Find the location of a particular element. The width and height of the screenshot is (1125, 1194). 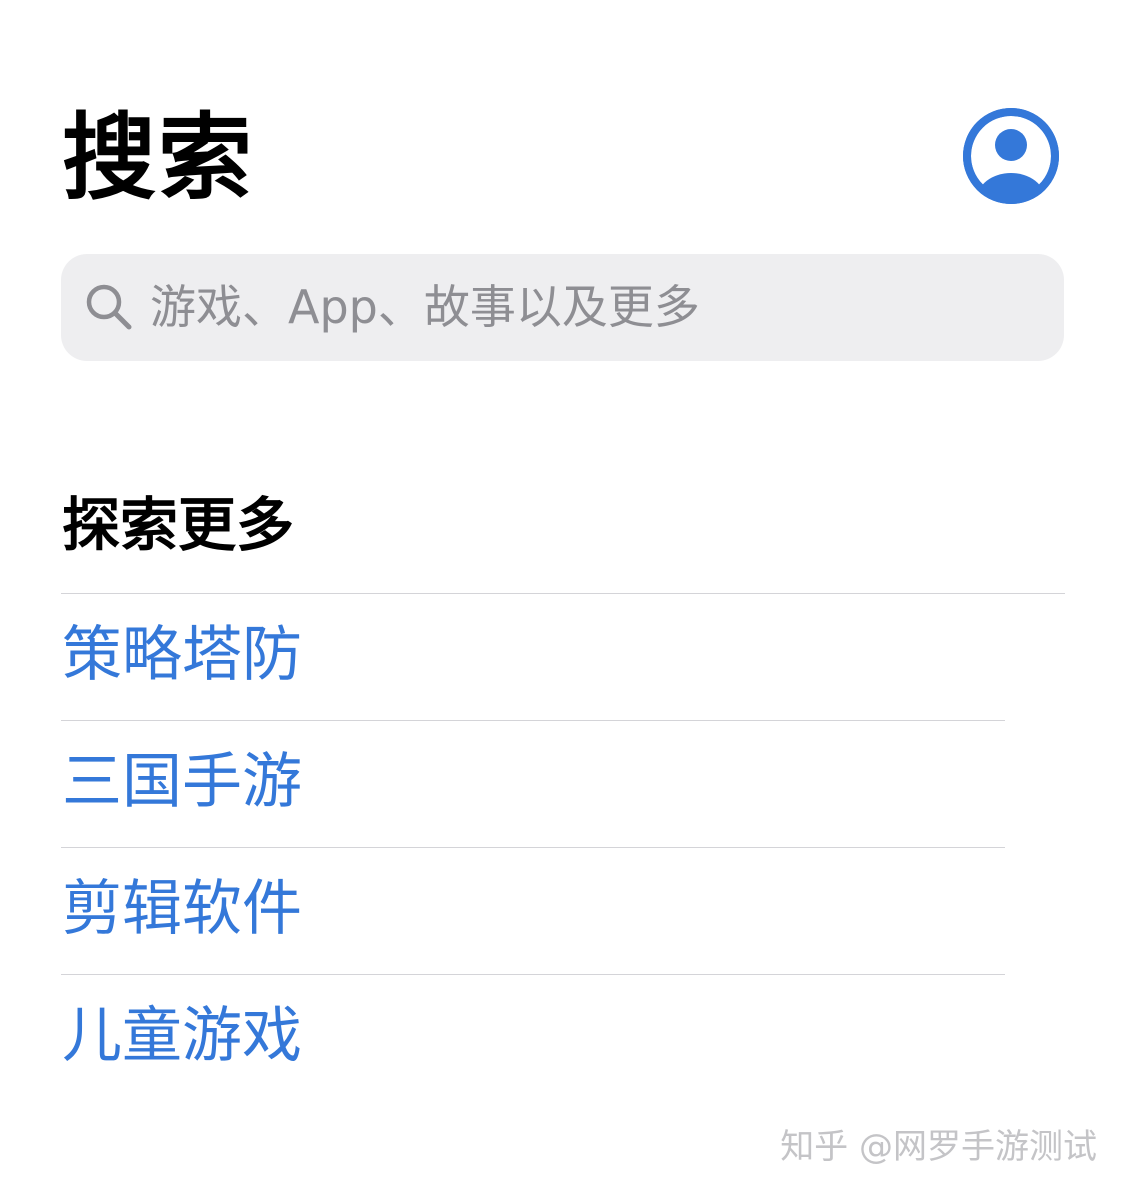

list-item-suggestion: 剪辑软件 is located at coordinates (534, 912).